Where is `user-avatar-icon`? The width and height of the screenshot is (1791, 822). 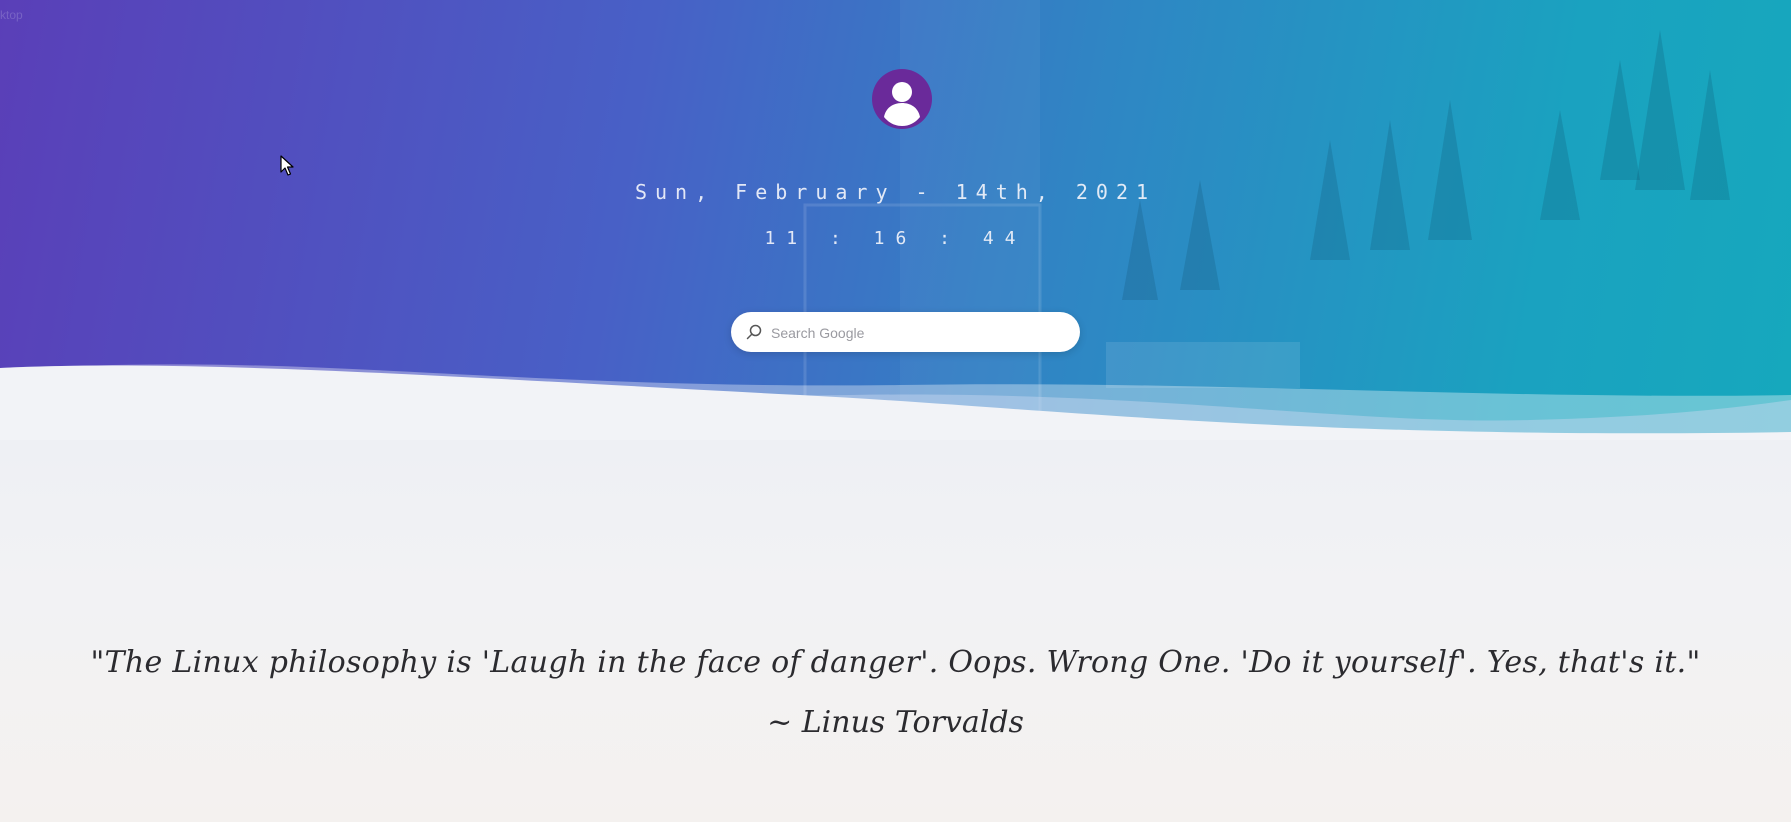 user-avatar-icon is located at coordinates (902, 99).